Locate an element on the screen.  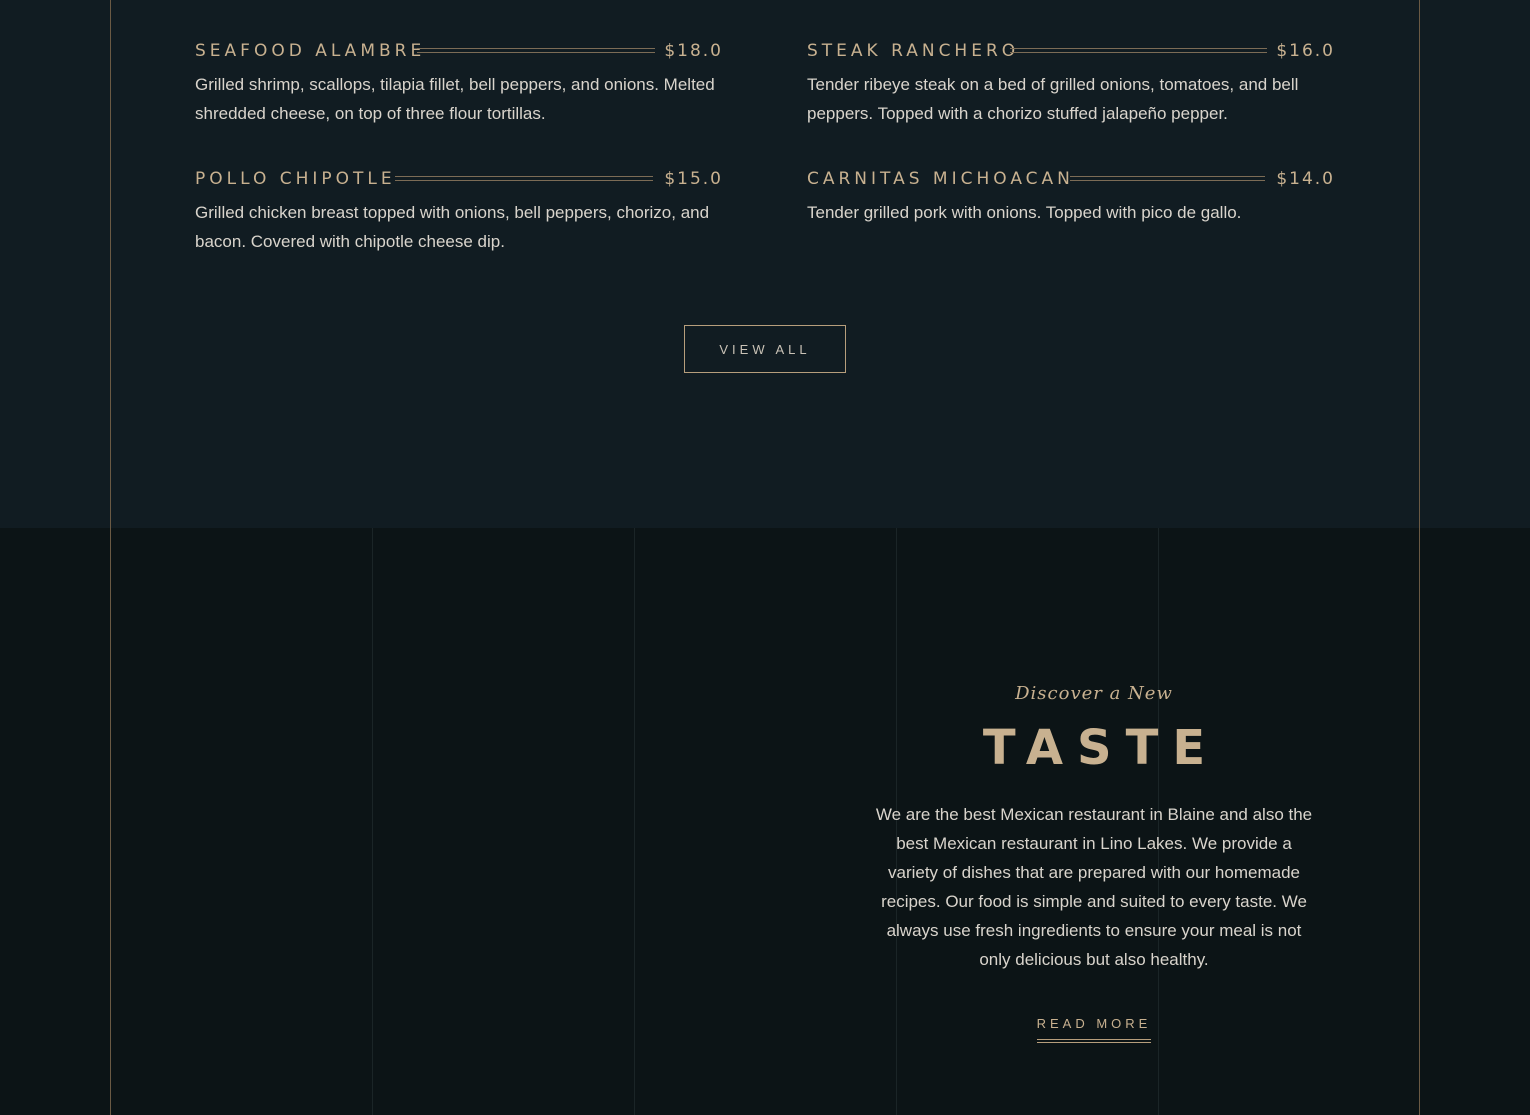
about-title: TASTE is located at coordinates (1101, 748).